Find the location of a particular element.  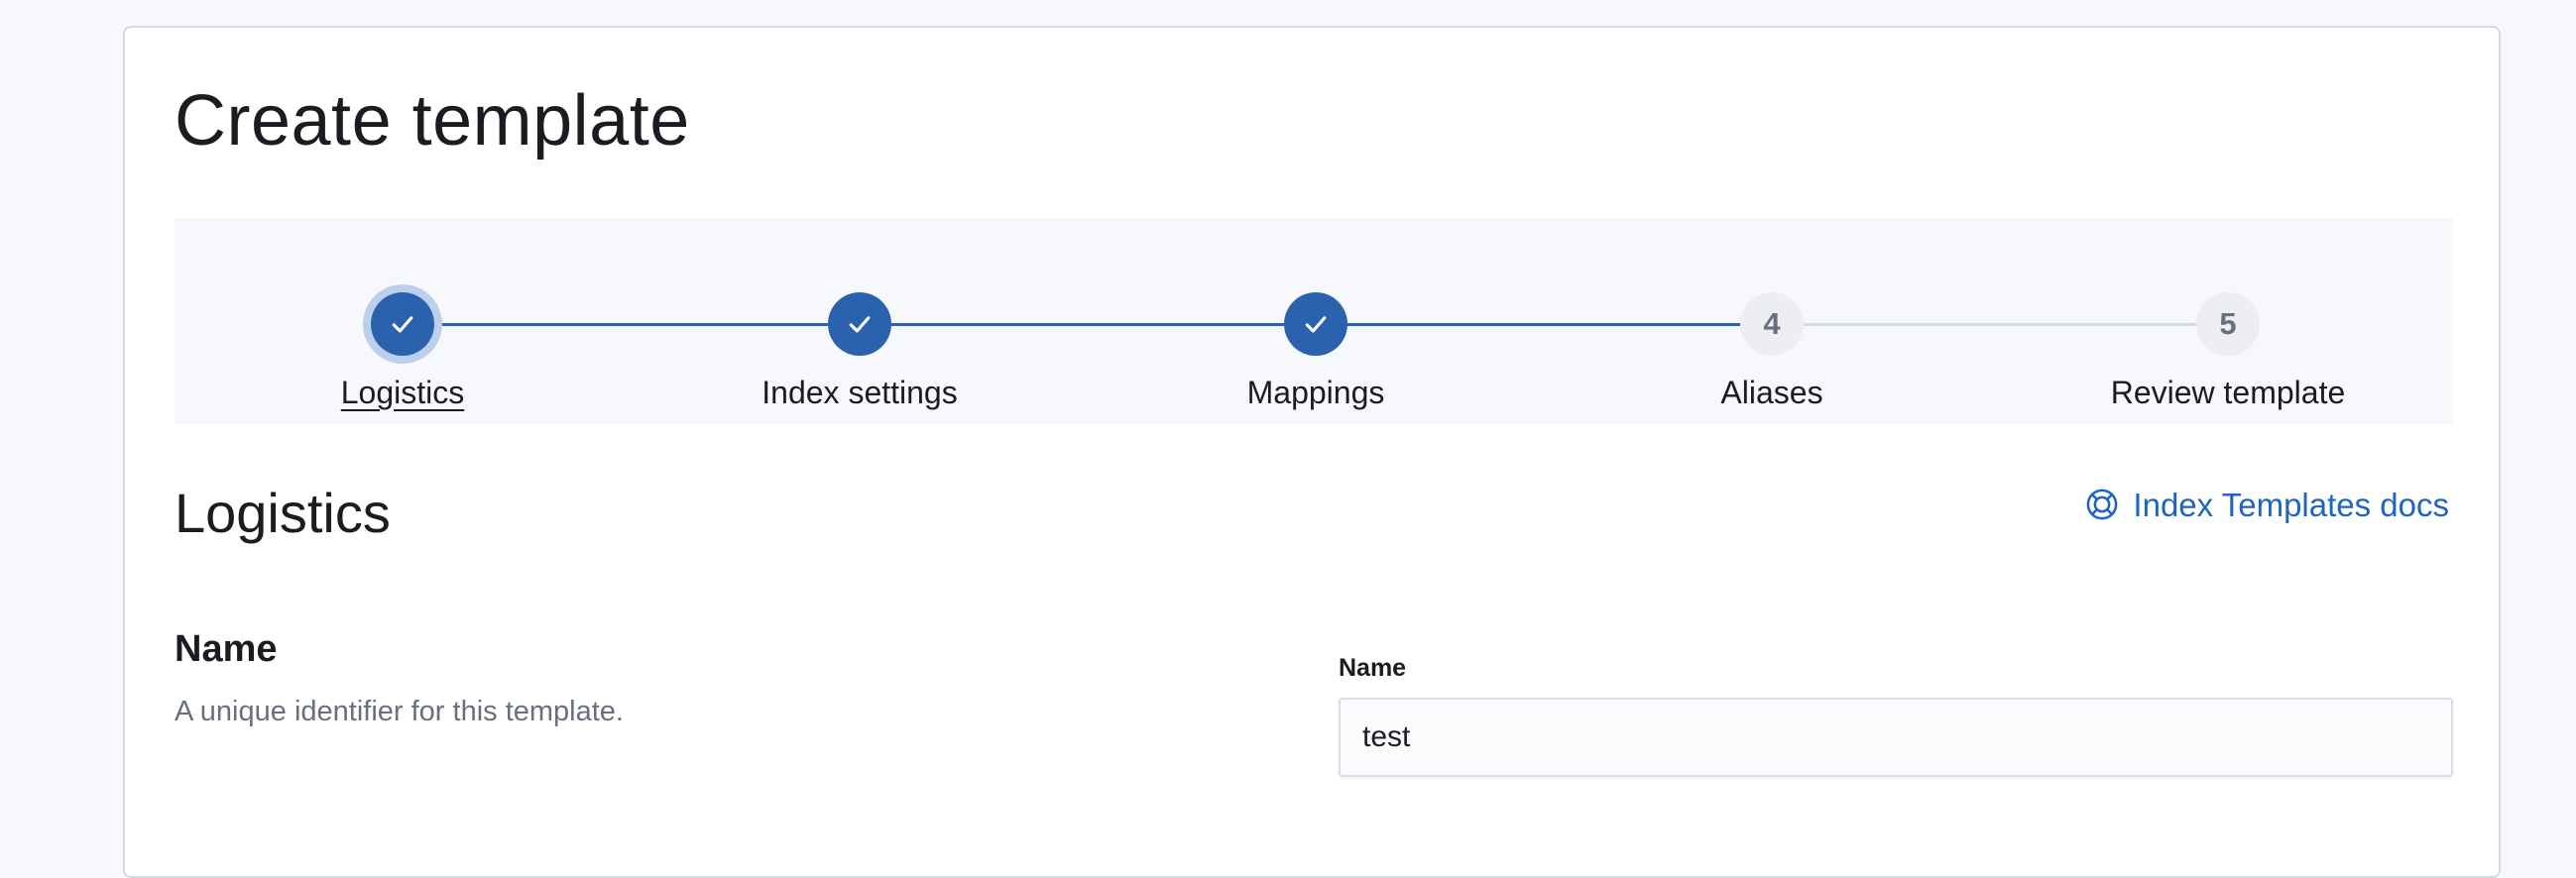

step-review-template: 5 Review template is located at coordinates (2228, 321).